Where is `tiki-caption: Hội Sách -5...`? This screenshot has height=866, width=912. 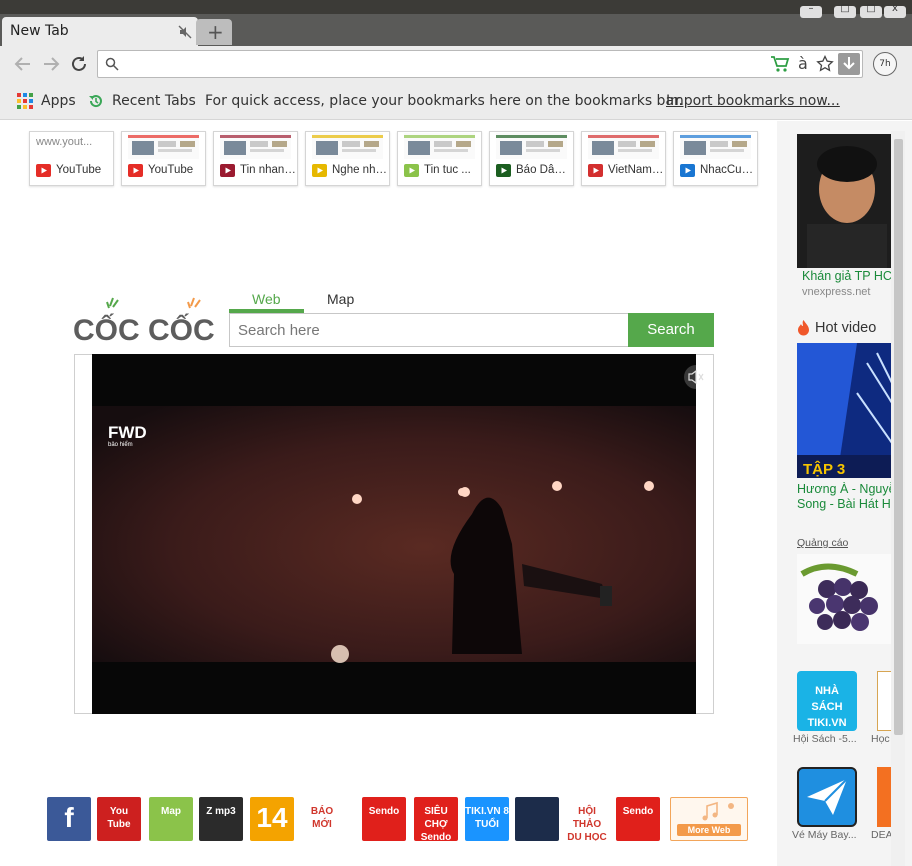 tiki-caption: Hội Sách -5... is located at coordinates (828, 739).